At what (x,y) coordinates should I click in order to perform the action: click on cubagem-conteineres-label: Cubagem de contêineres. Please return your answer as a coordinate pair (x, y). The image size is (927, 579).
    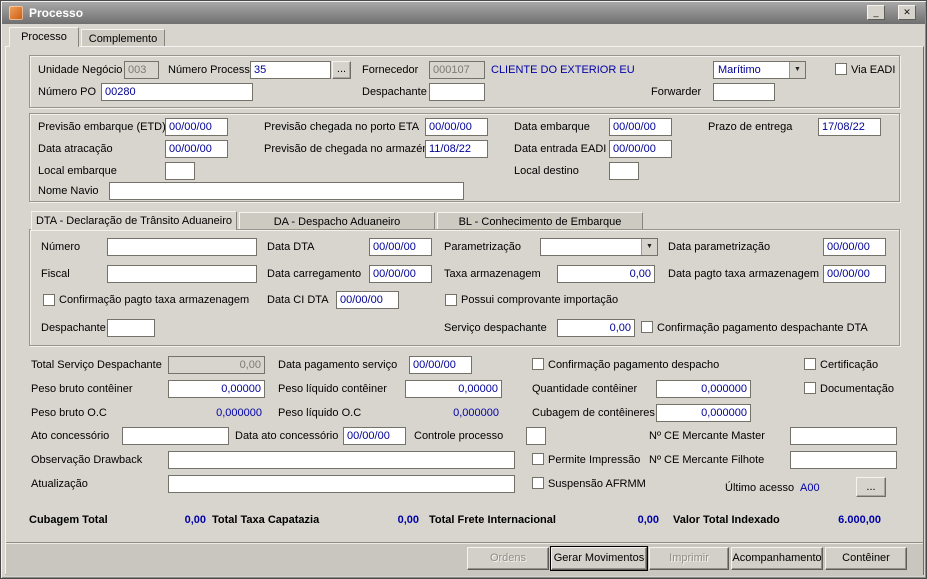
    Looking at the image, I should click on (593, 413).